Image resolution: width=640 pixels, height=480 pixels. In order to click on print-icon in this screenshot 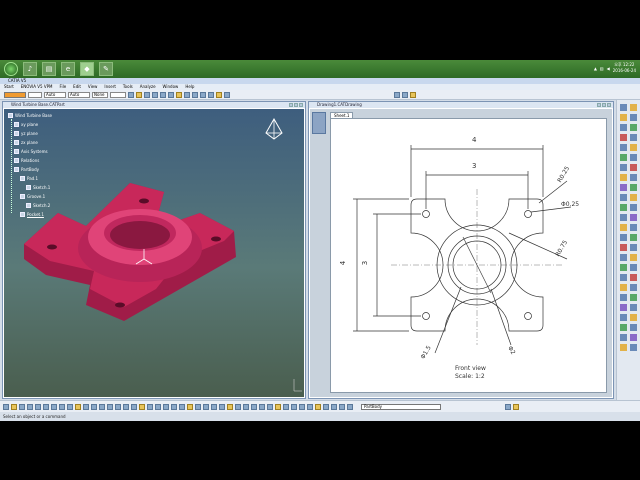, I will do `click(30, 406)`.